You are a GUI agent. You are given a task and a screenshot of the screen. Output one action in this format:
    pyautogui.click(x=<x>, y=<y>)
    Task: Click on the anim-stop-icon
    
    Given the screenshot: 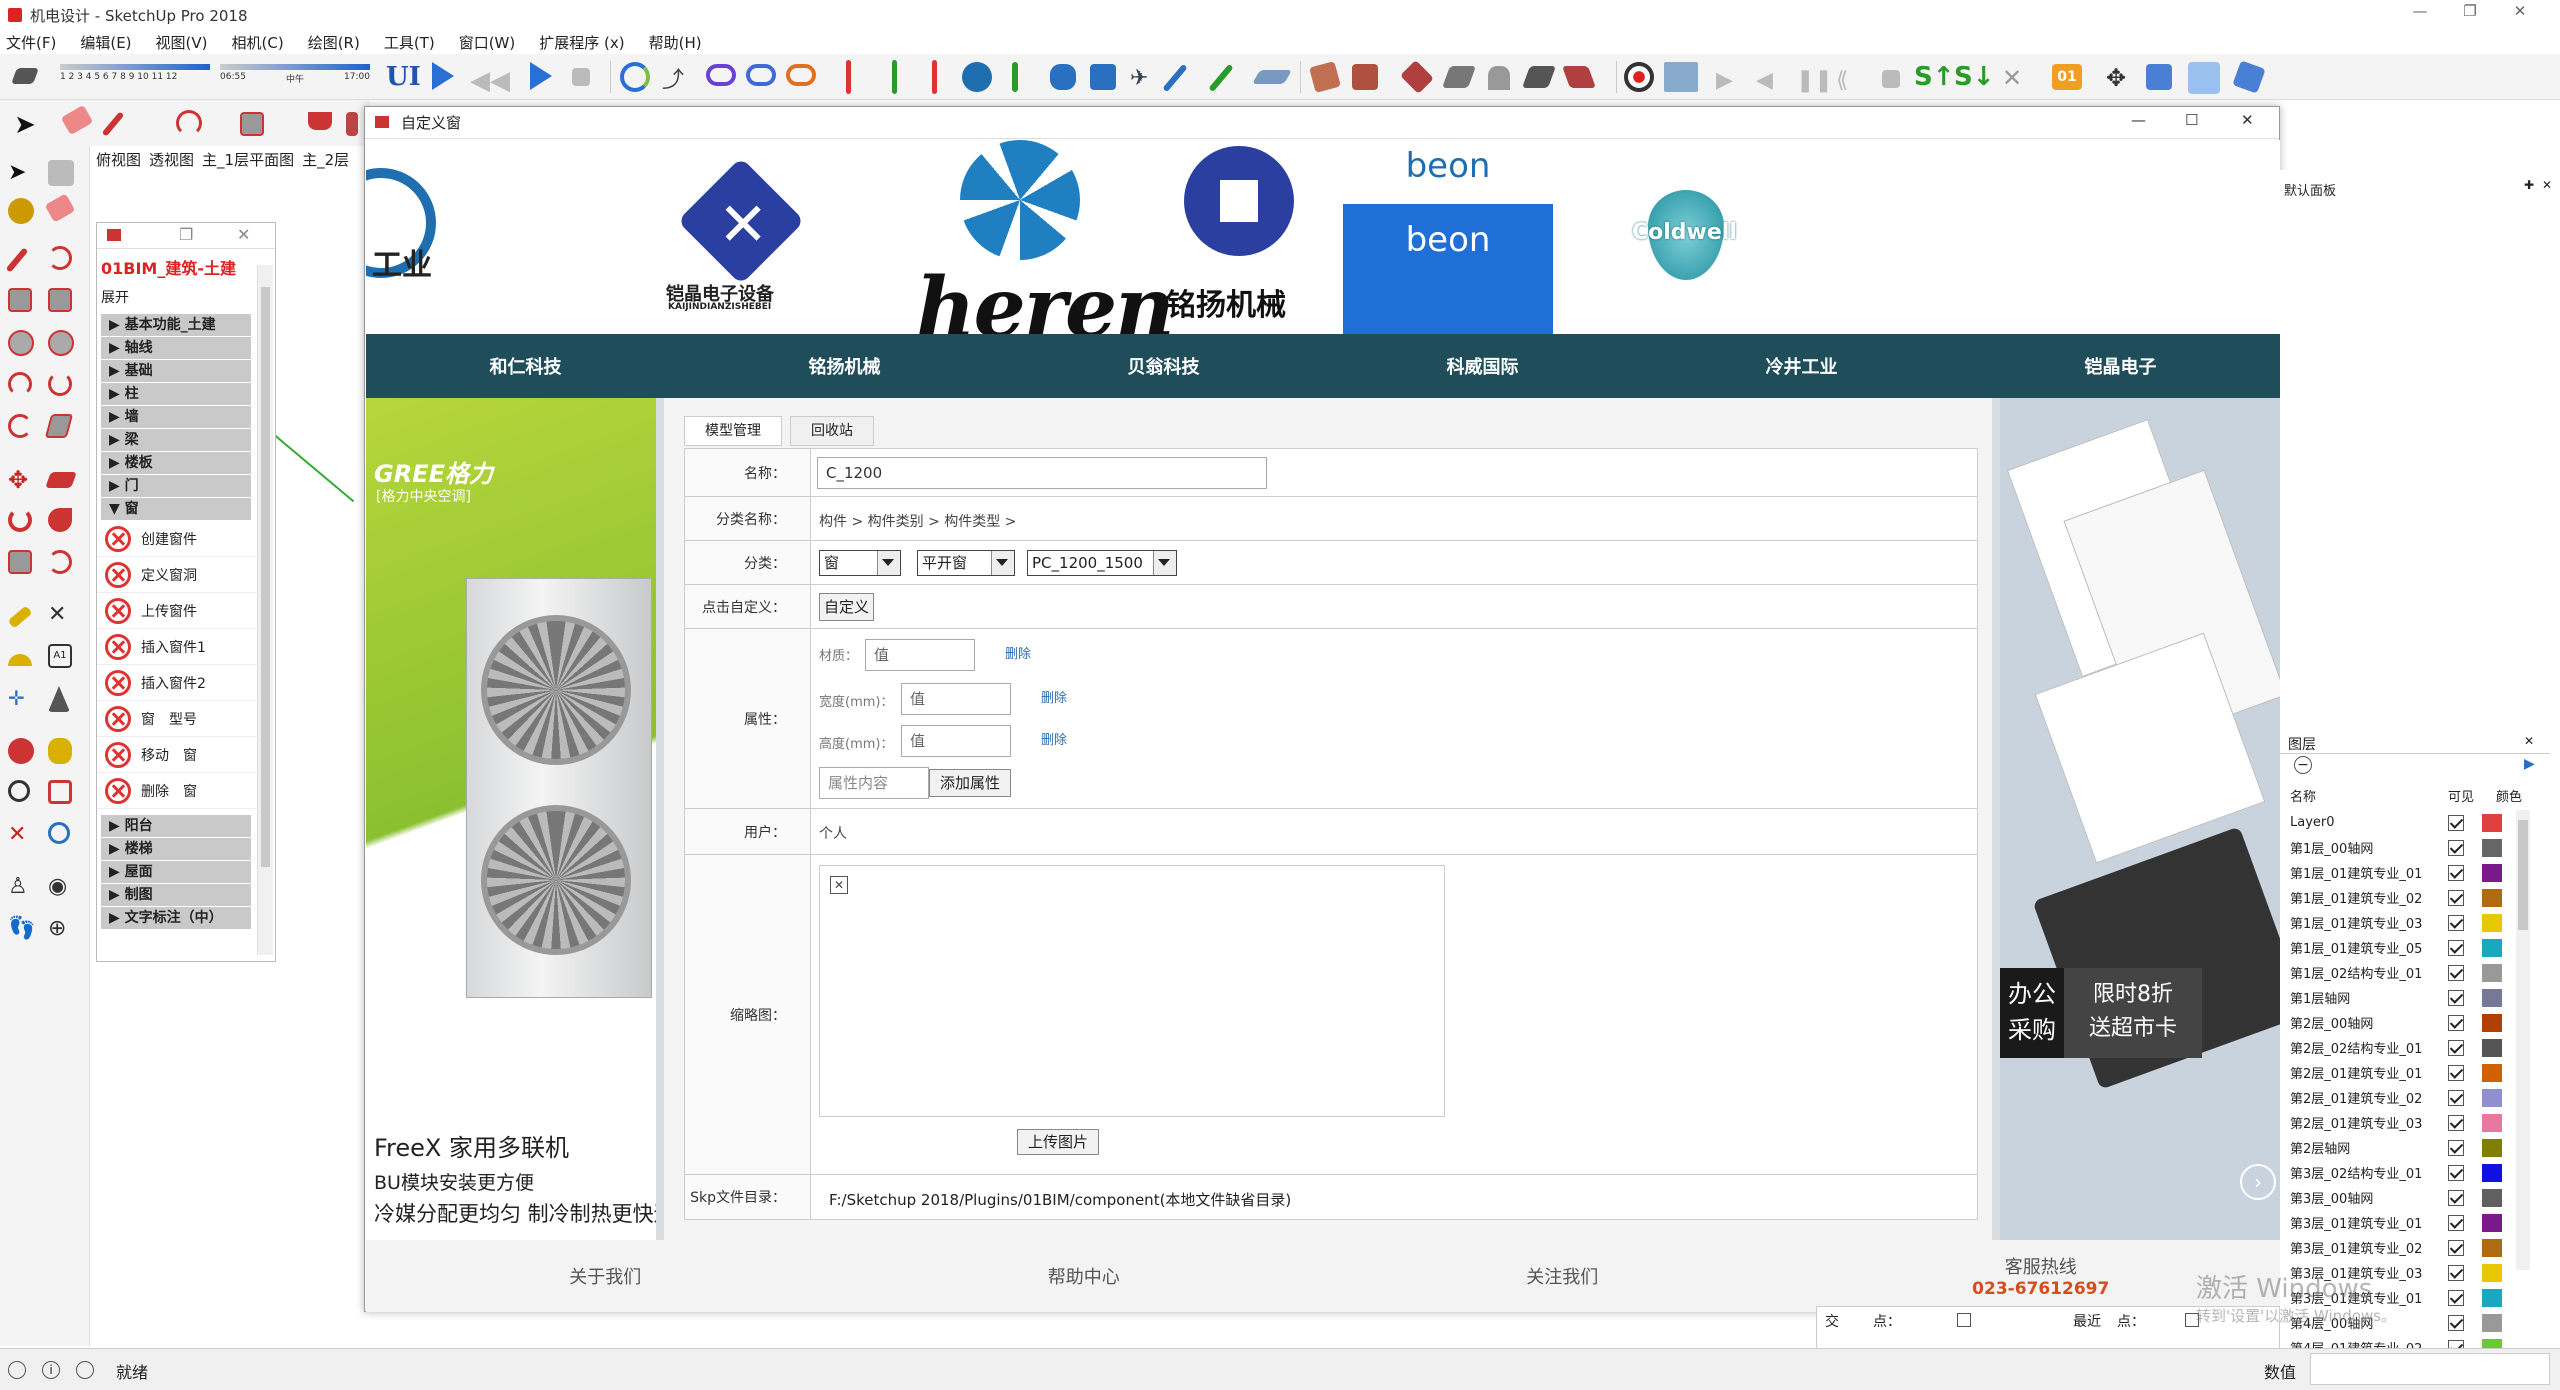 What is the action you would take?
    pyautogui.click(x=1891, y=79)
    